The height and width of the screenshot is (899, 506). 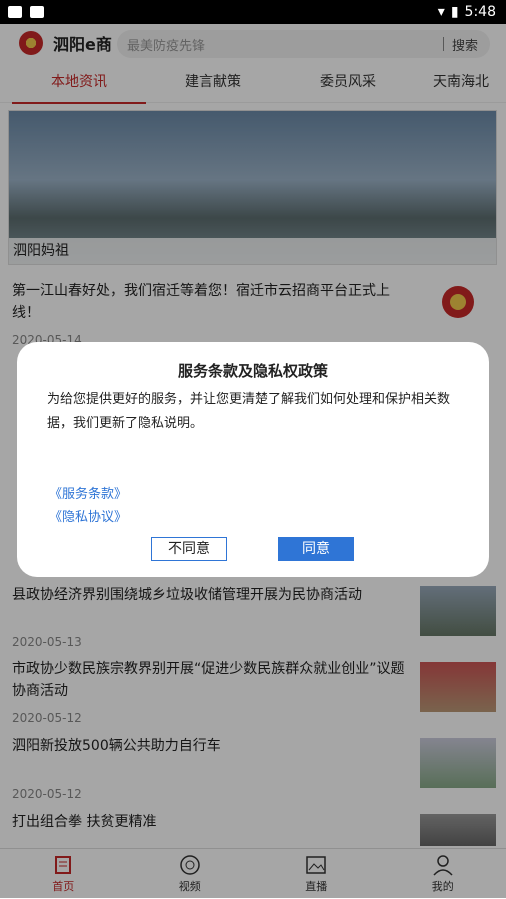 What do you see at coordinates (189, 549) in the screenshot?
I see `decline-button: 不同意` at bounding box center [189, 549].